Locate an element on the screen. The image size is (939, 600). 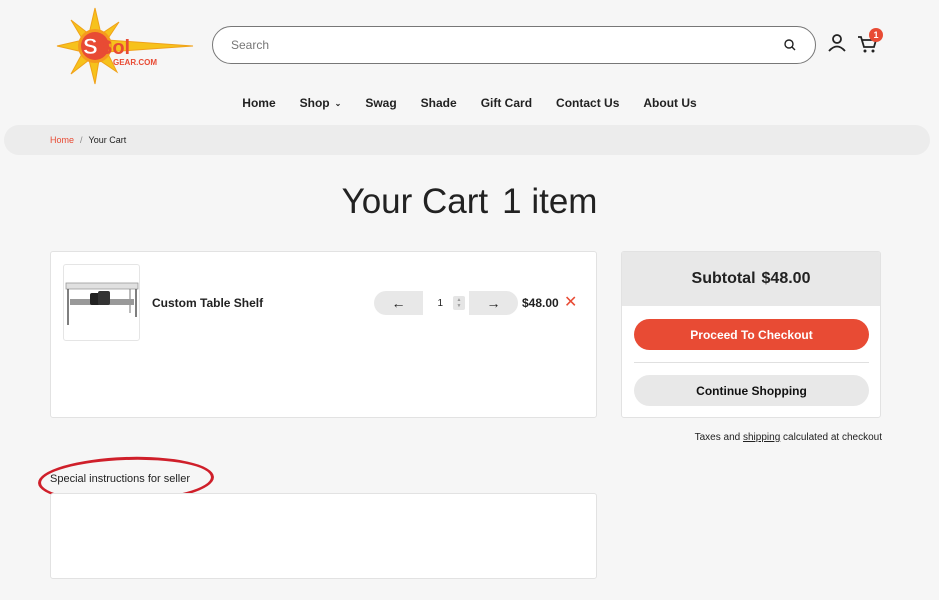
search-bar is located at coordinates (514, 45).